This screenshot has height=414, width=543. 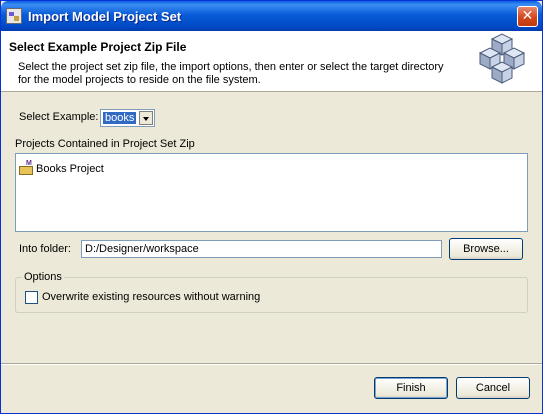 I want to click on footer-separator, so click(x=271, y=364).